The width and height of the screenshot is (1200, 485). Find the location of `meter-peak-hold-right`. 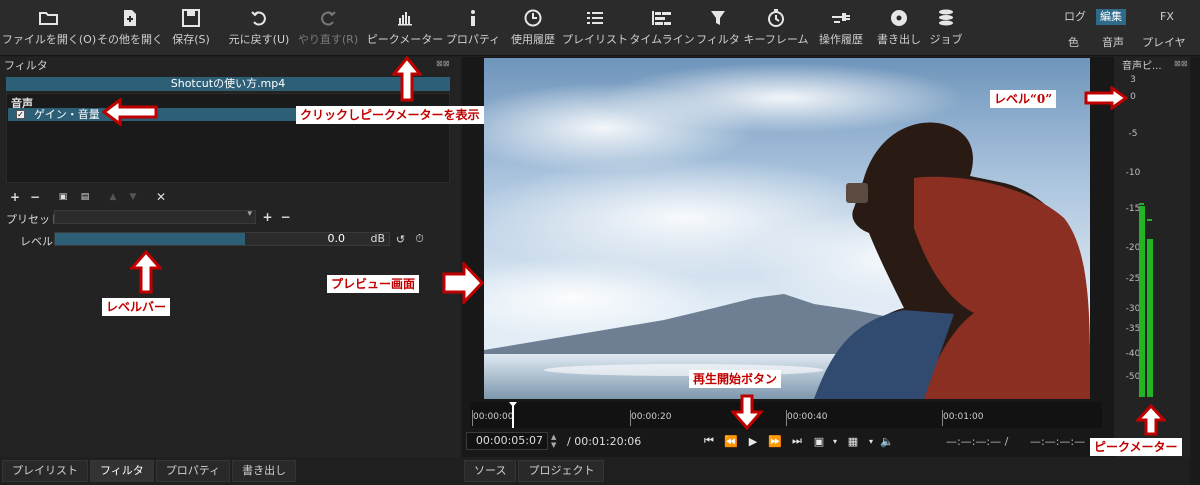

meter-peak-hold-right is located at coordinates (1149, 220).